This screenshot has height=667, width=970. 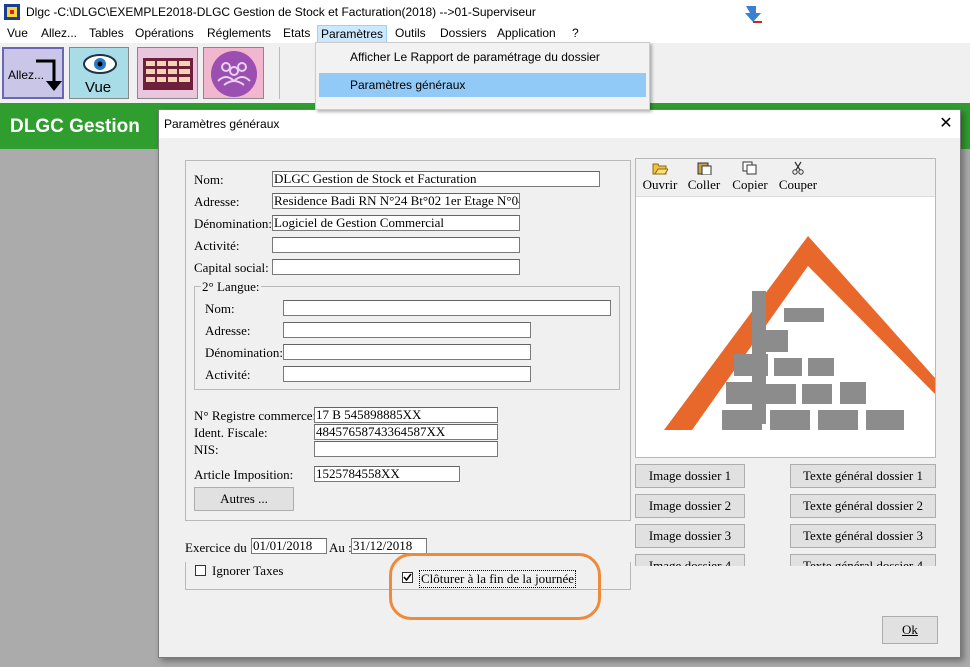 What do you see at coordinates (407, 374) in the screenshot?
I see `lang2-activite-field` at bounding box center [407, 374].